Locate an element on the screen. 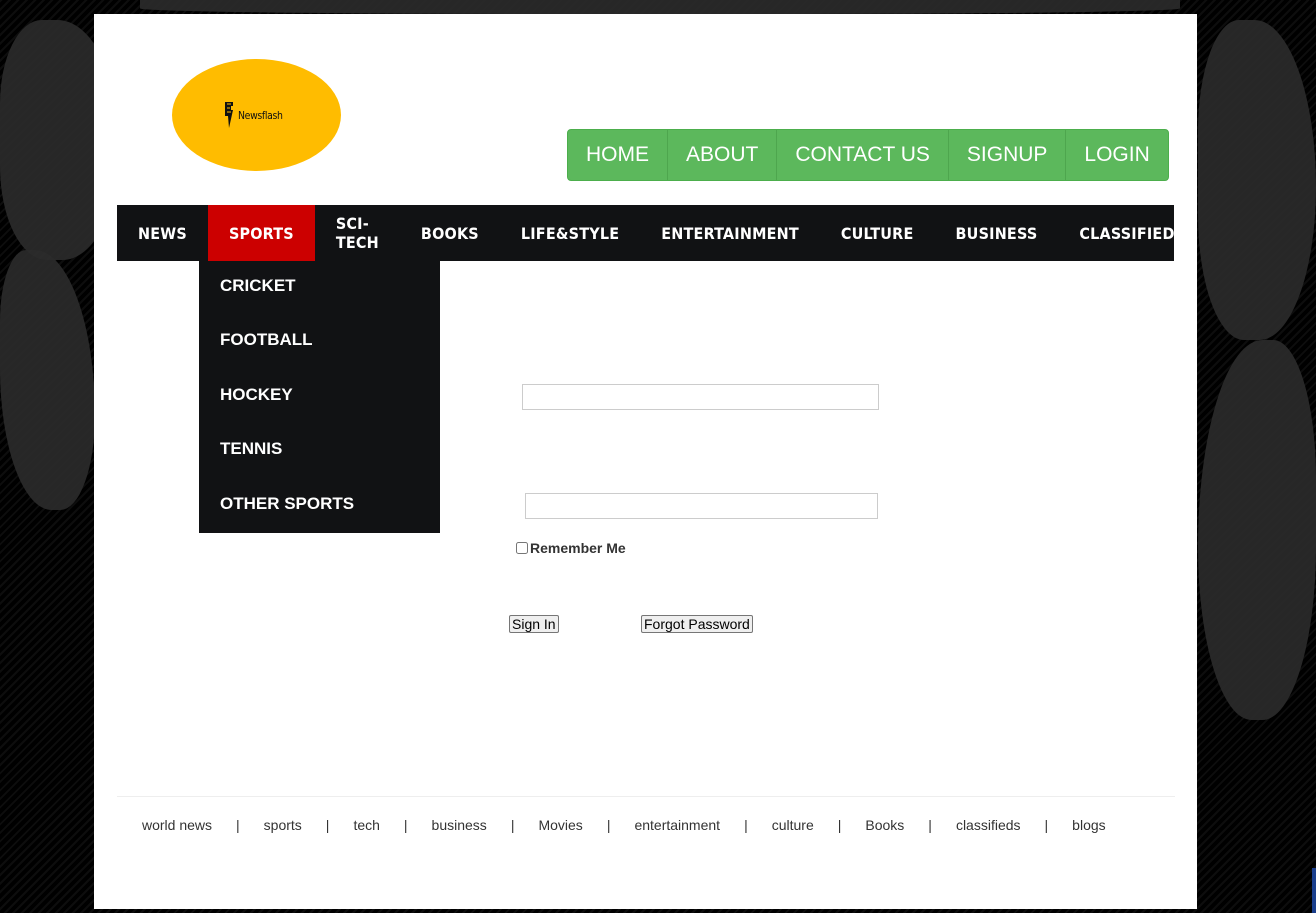  main-nav-sports: SPORTS is located at coordinates (261, 233).